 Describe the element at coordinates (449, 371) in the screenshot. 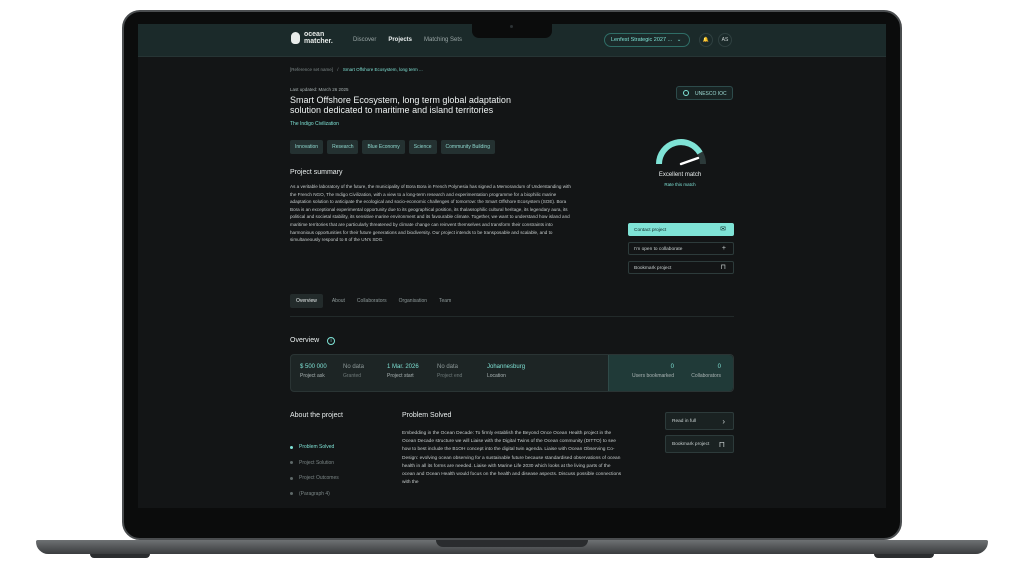

I see `stat-project-end: No data Project end` at that location.